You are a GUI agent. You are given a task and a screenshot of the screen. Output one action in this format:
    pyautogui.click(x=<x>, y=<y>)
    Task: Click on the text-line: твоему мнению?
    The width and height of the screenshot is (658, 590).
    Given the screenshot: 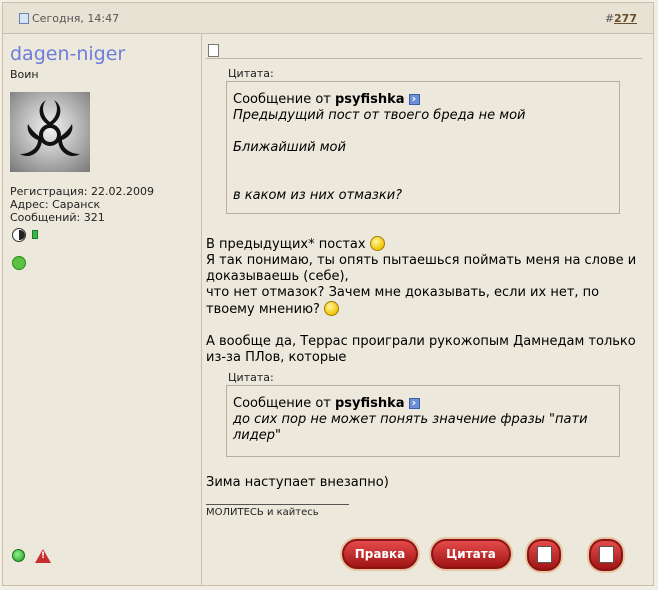 What is the action you would take?
    pyautogui.click(x=426, y=309)
    